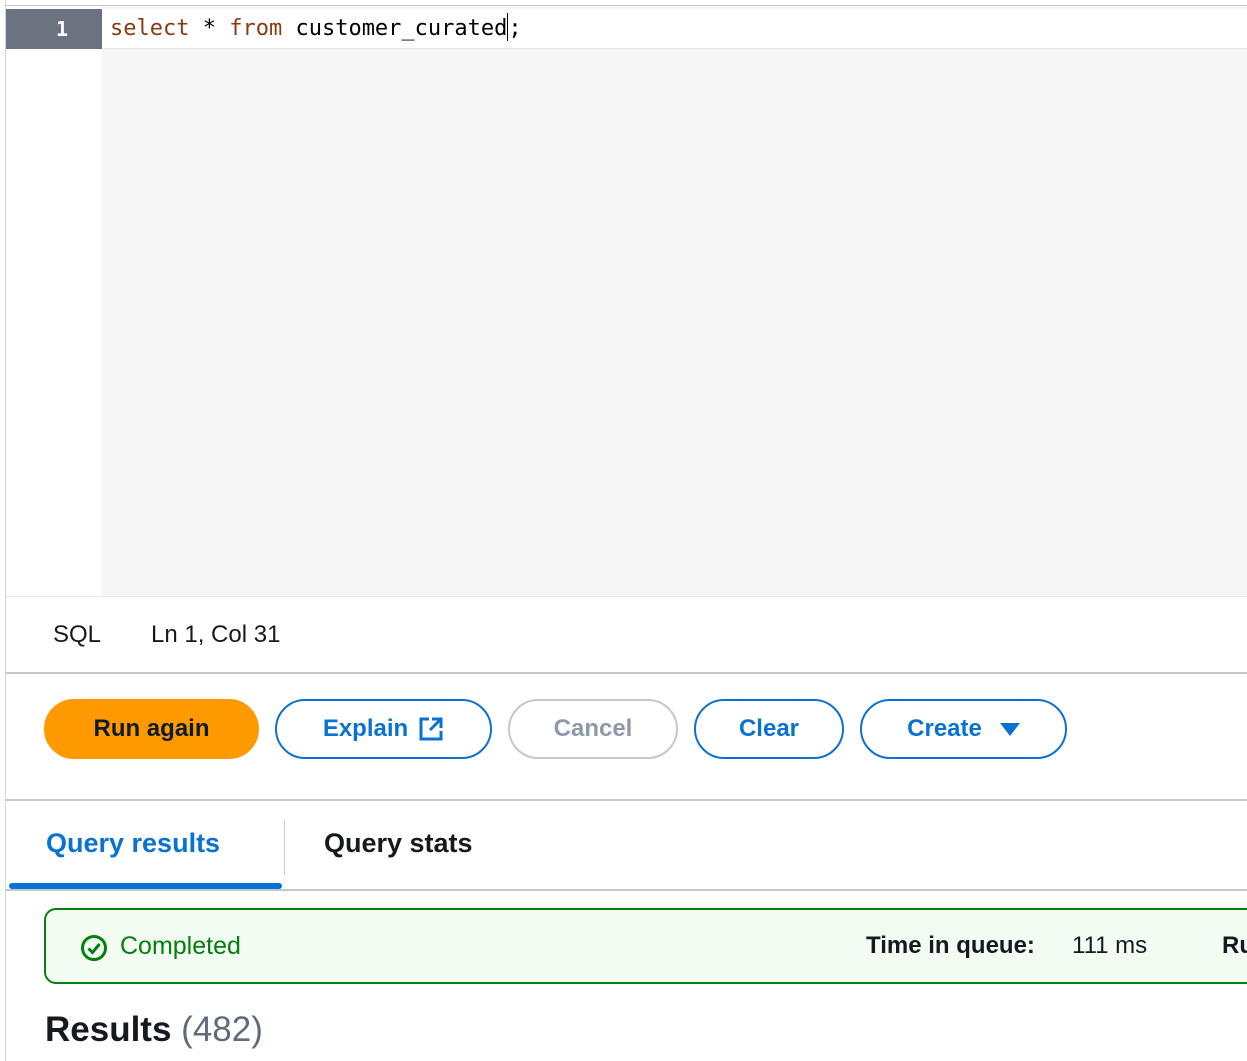 This screenshot has height=1061, width=1247. I want to click on clear-button: Clear, so click(769, 729).